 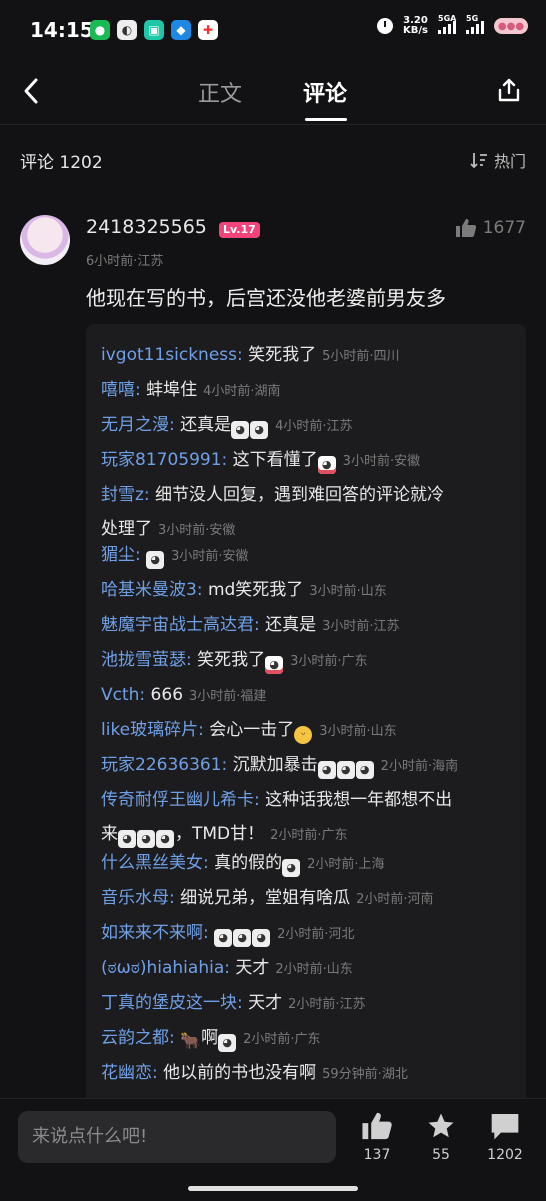 What do you see at coordinates (45, 240) in the screenshot?
I see `avatar` at bounding box center [45, 240].